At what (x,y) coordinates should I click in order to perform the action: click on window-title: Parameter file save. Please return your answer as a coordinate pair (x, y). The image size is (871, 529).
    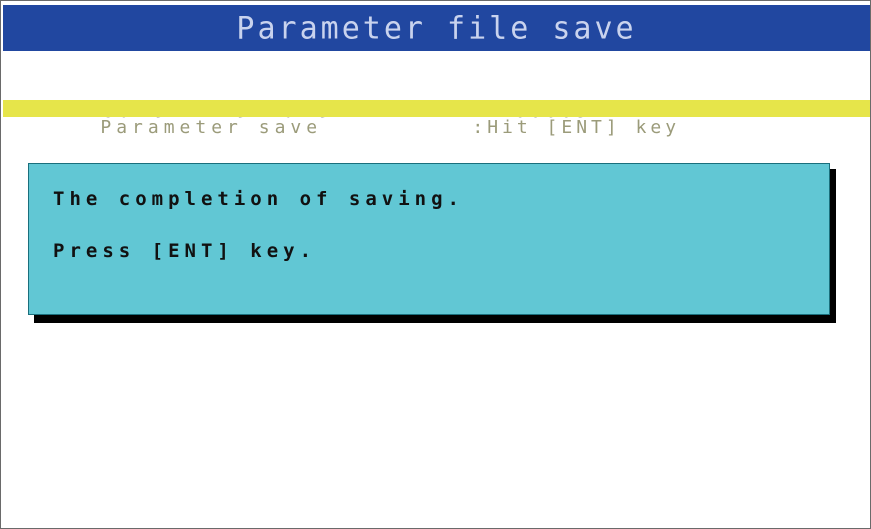
    Looking at the image, I should click on (436, 28).